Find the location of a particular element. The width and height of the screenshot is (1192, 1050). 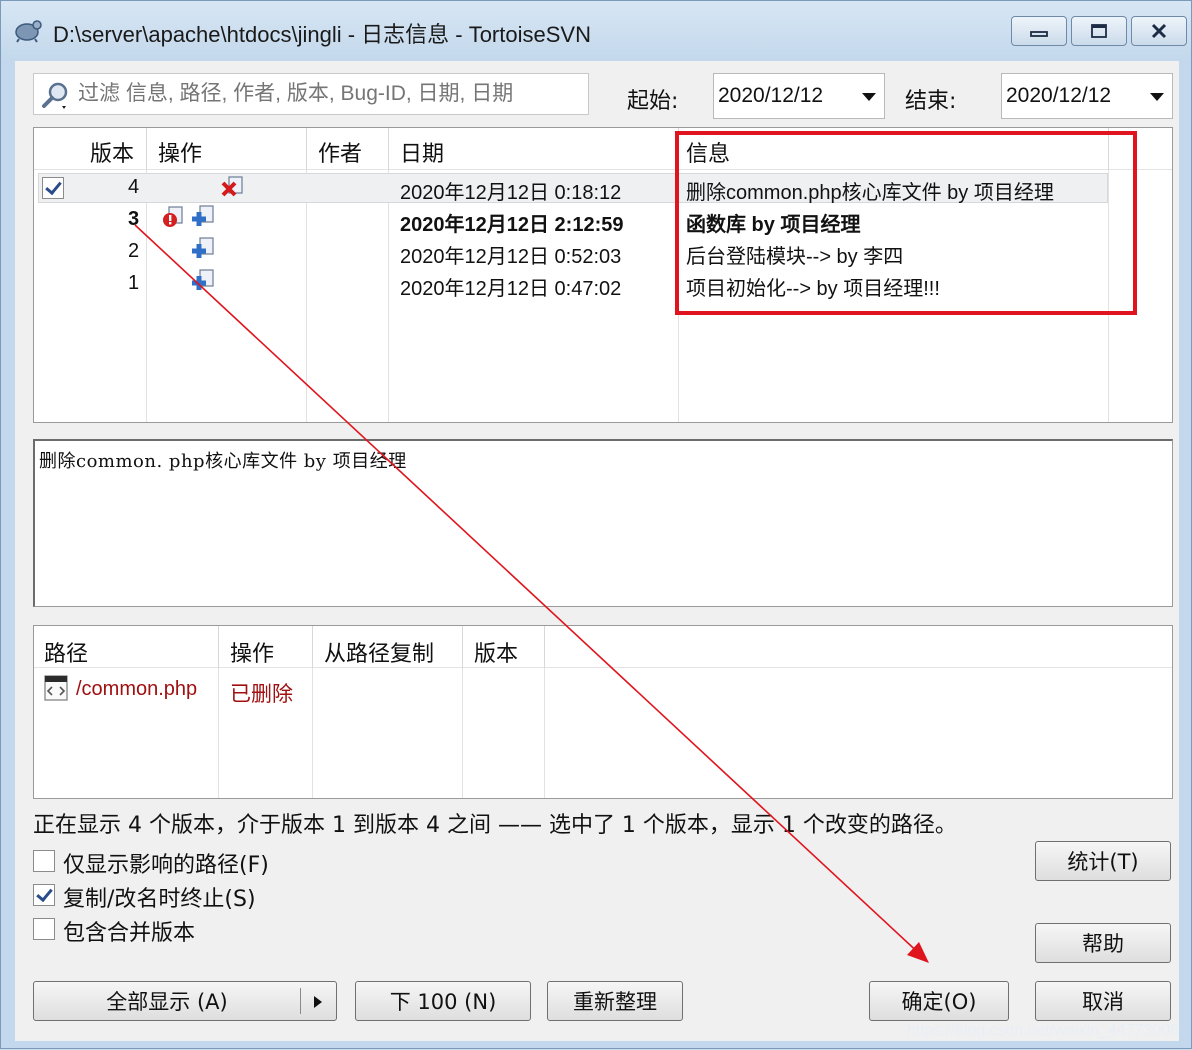

delete-x-icon is located at coordinates (232, 186).